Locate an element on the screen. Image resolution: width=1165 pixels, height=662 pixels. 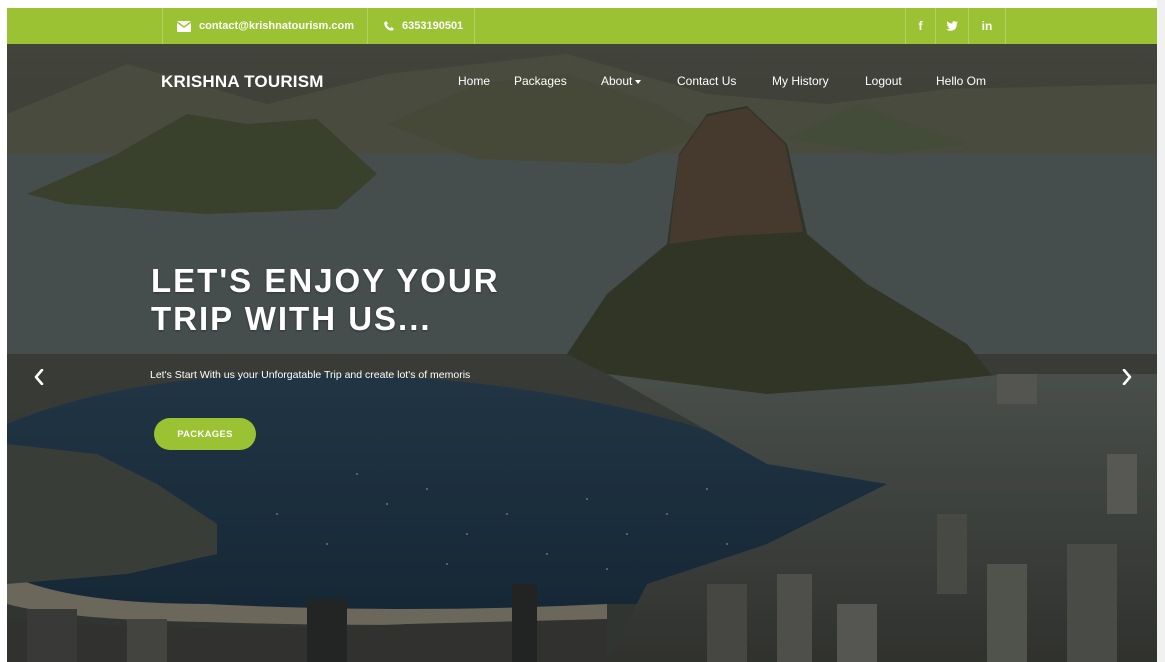
scrollbar is located at coordinates (1161, 331).